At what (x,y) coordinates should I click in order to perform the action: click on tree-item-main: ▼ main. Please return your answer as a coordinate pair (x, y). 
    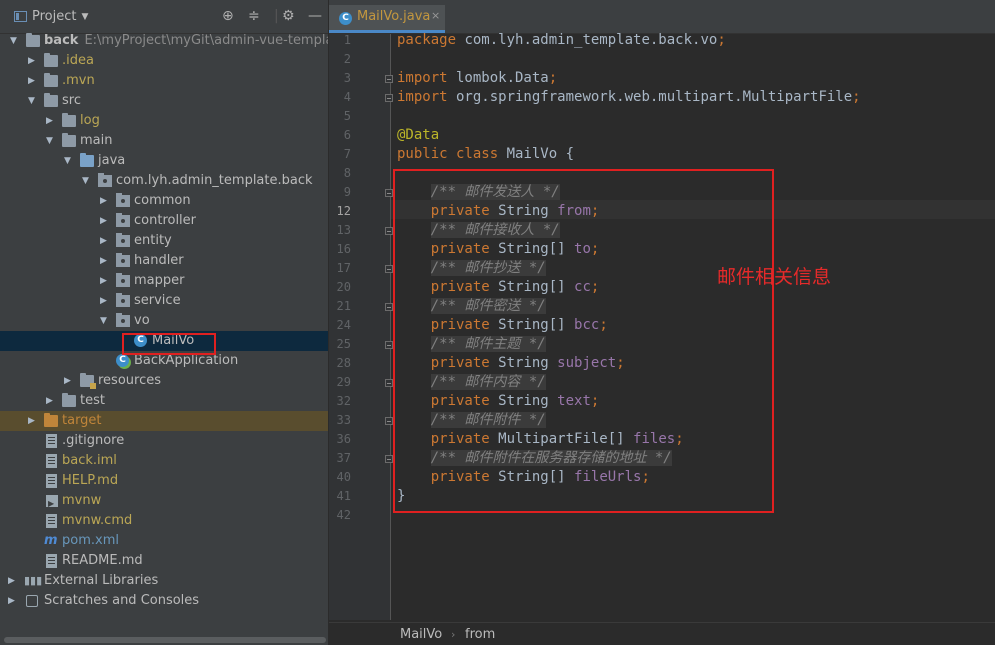
    Looking at the image, I should click on (164, 141).